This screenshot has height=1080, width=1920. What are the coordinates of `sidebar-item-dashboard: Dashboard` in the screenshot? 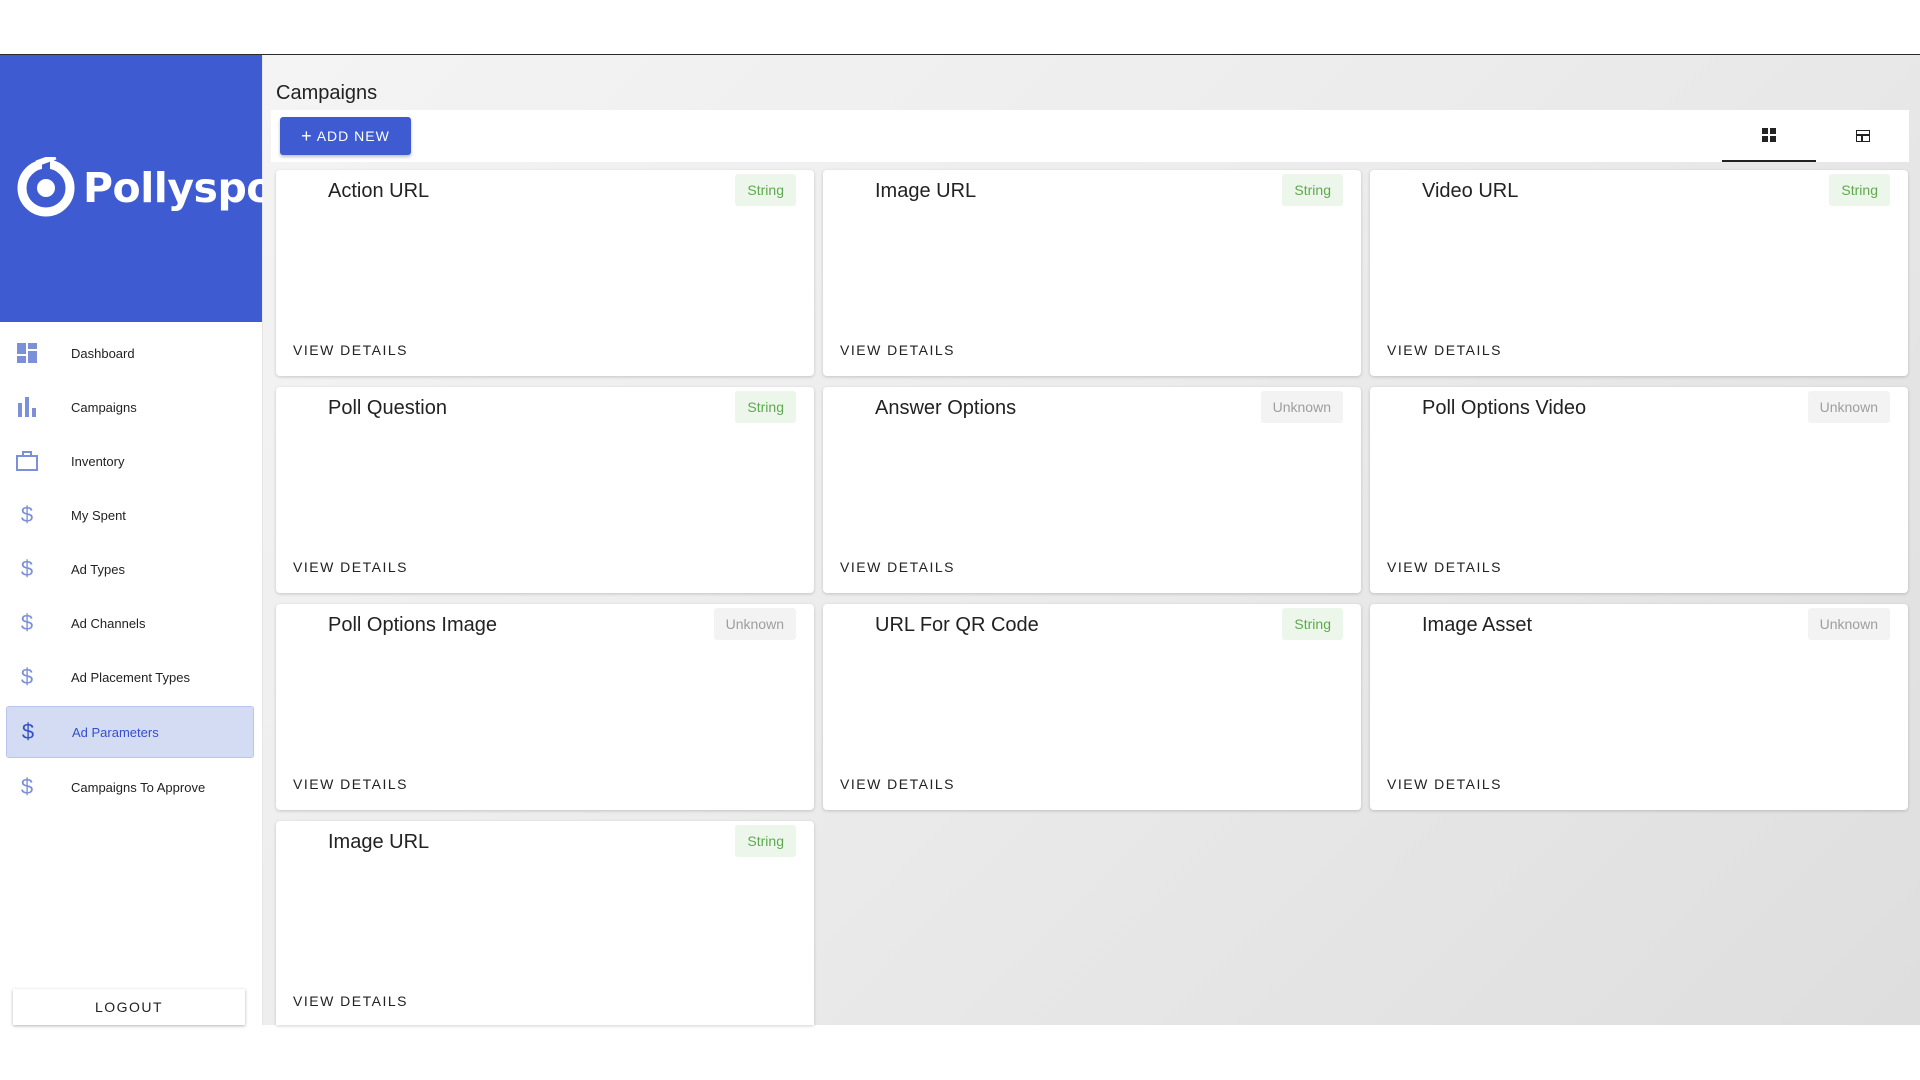 It's located at (130, 353).